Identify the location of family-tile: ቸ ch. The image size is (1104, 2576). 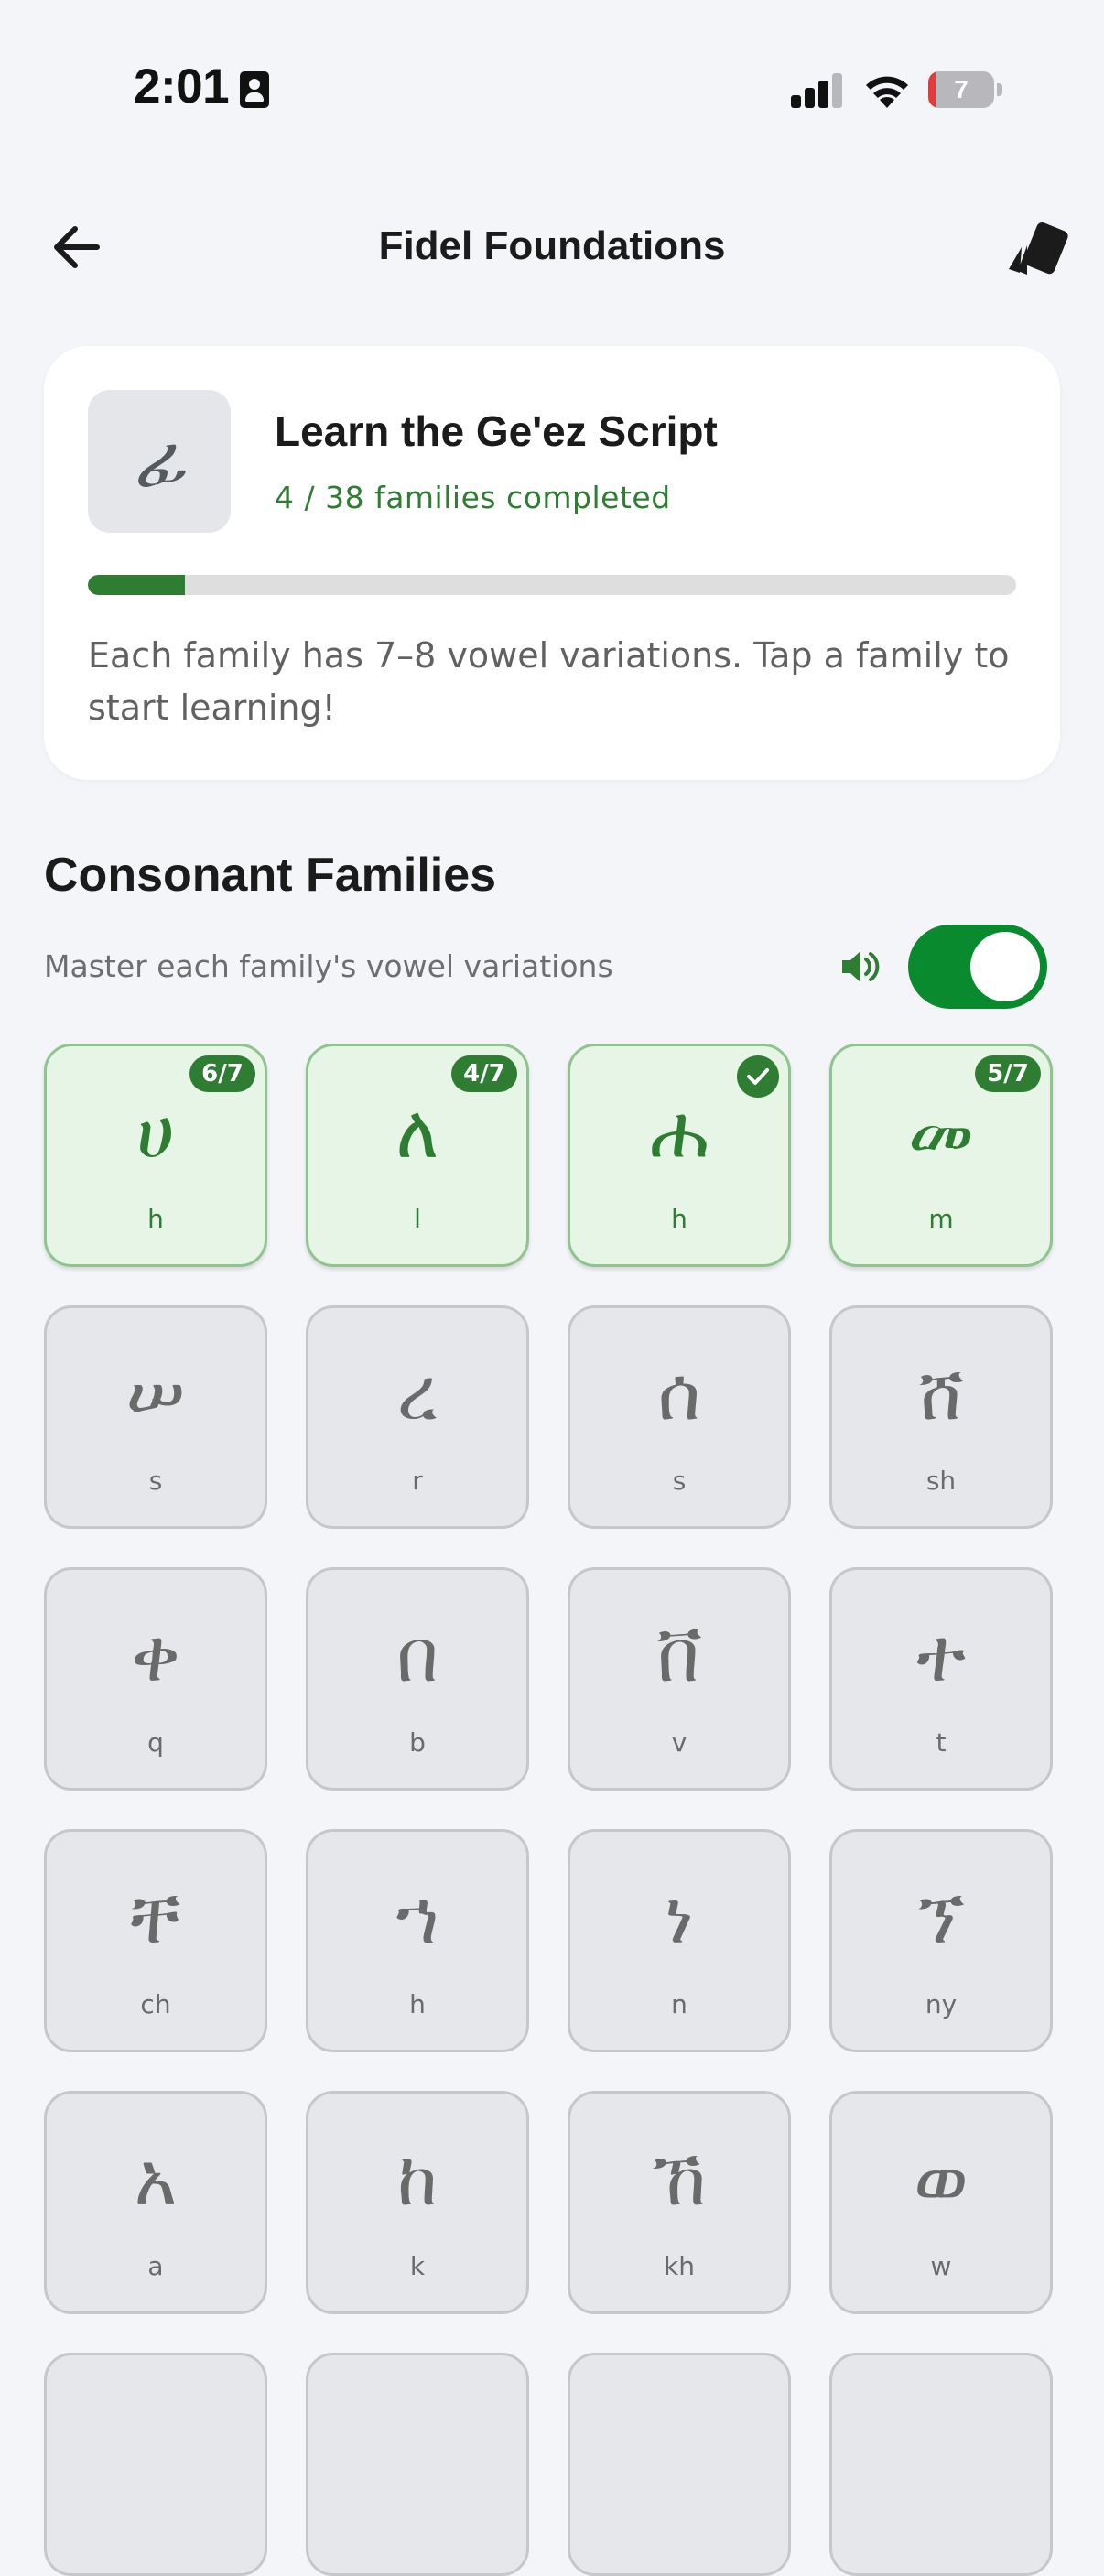
(156, 1940).